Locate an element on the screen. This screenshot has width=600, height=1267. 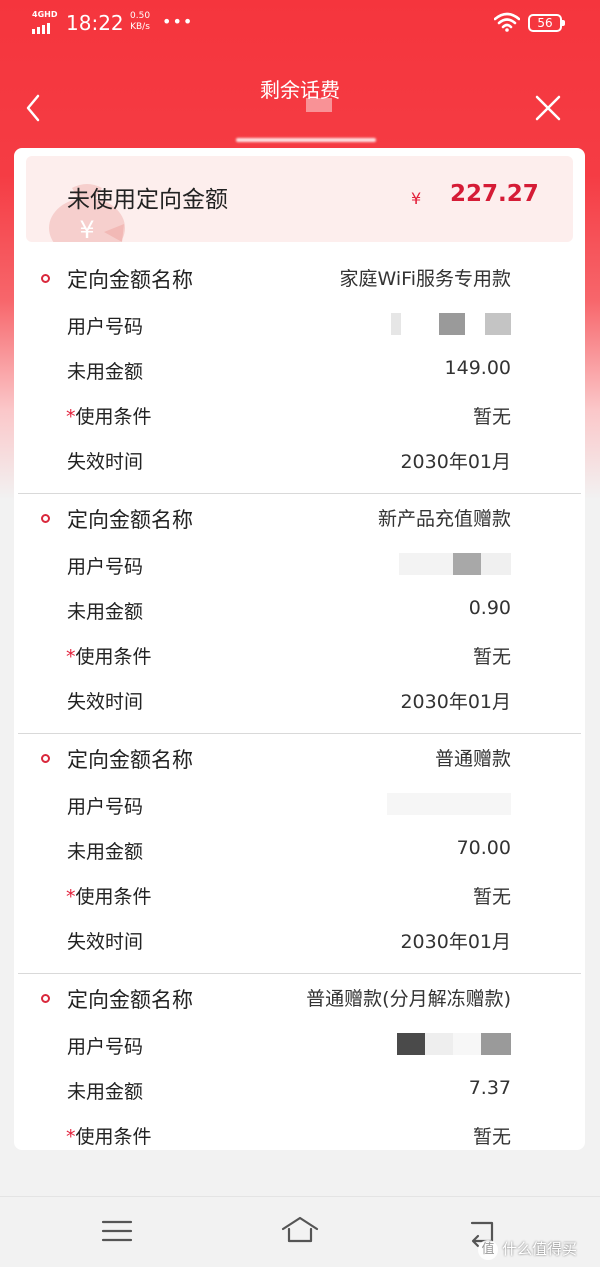
unused-amount-value: 7.37 is located at coordinates (489, 1088).